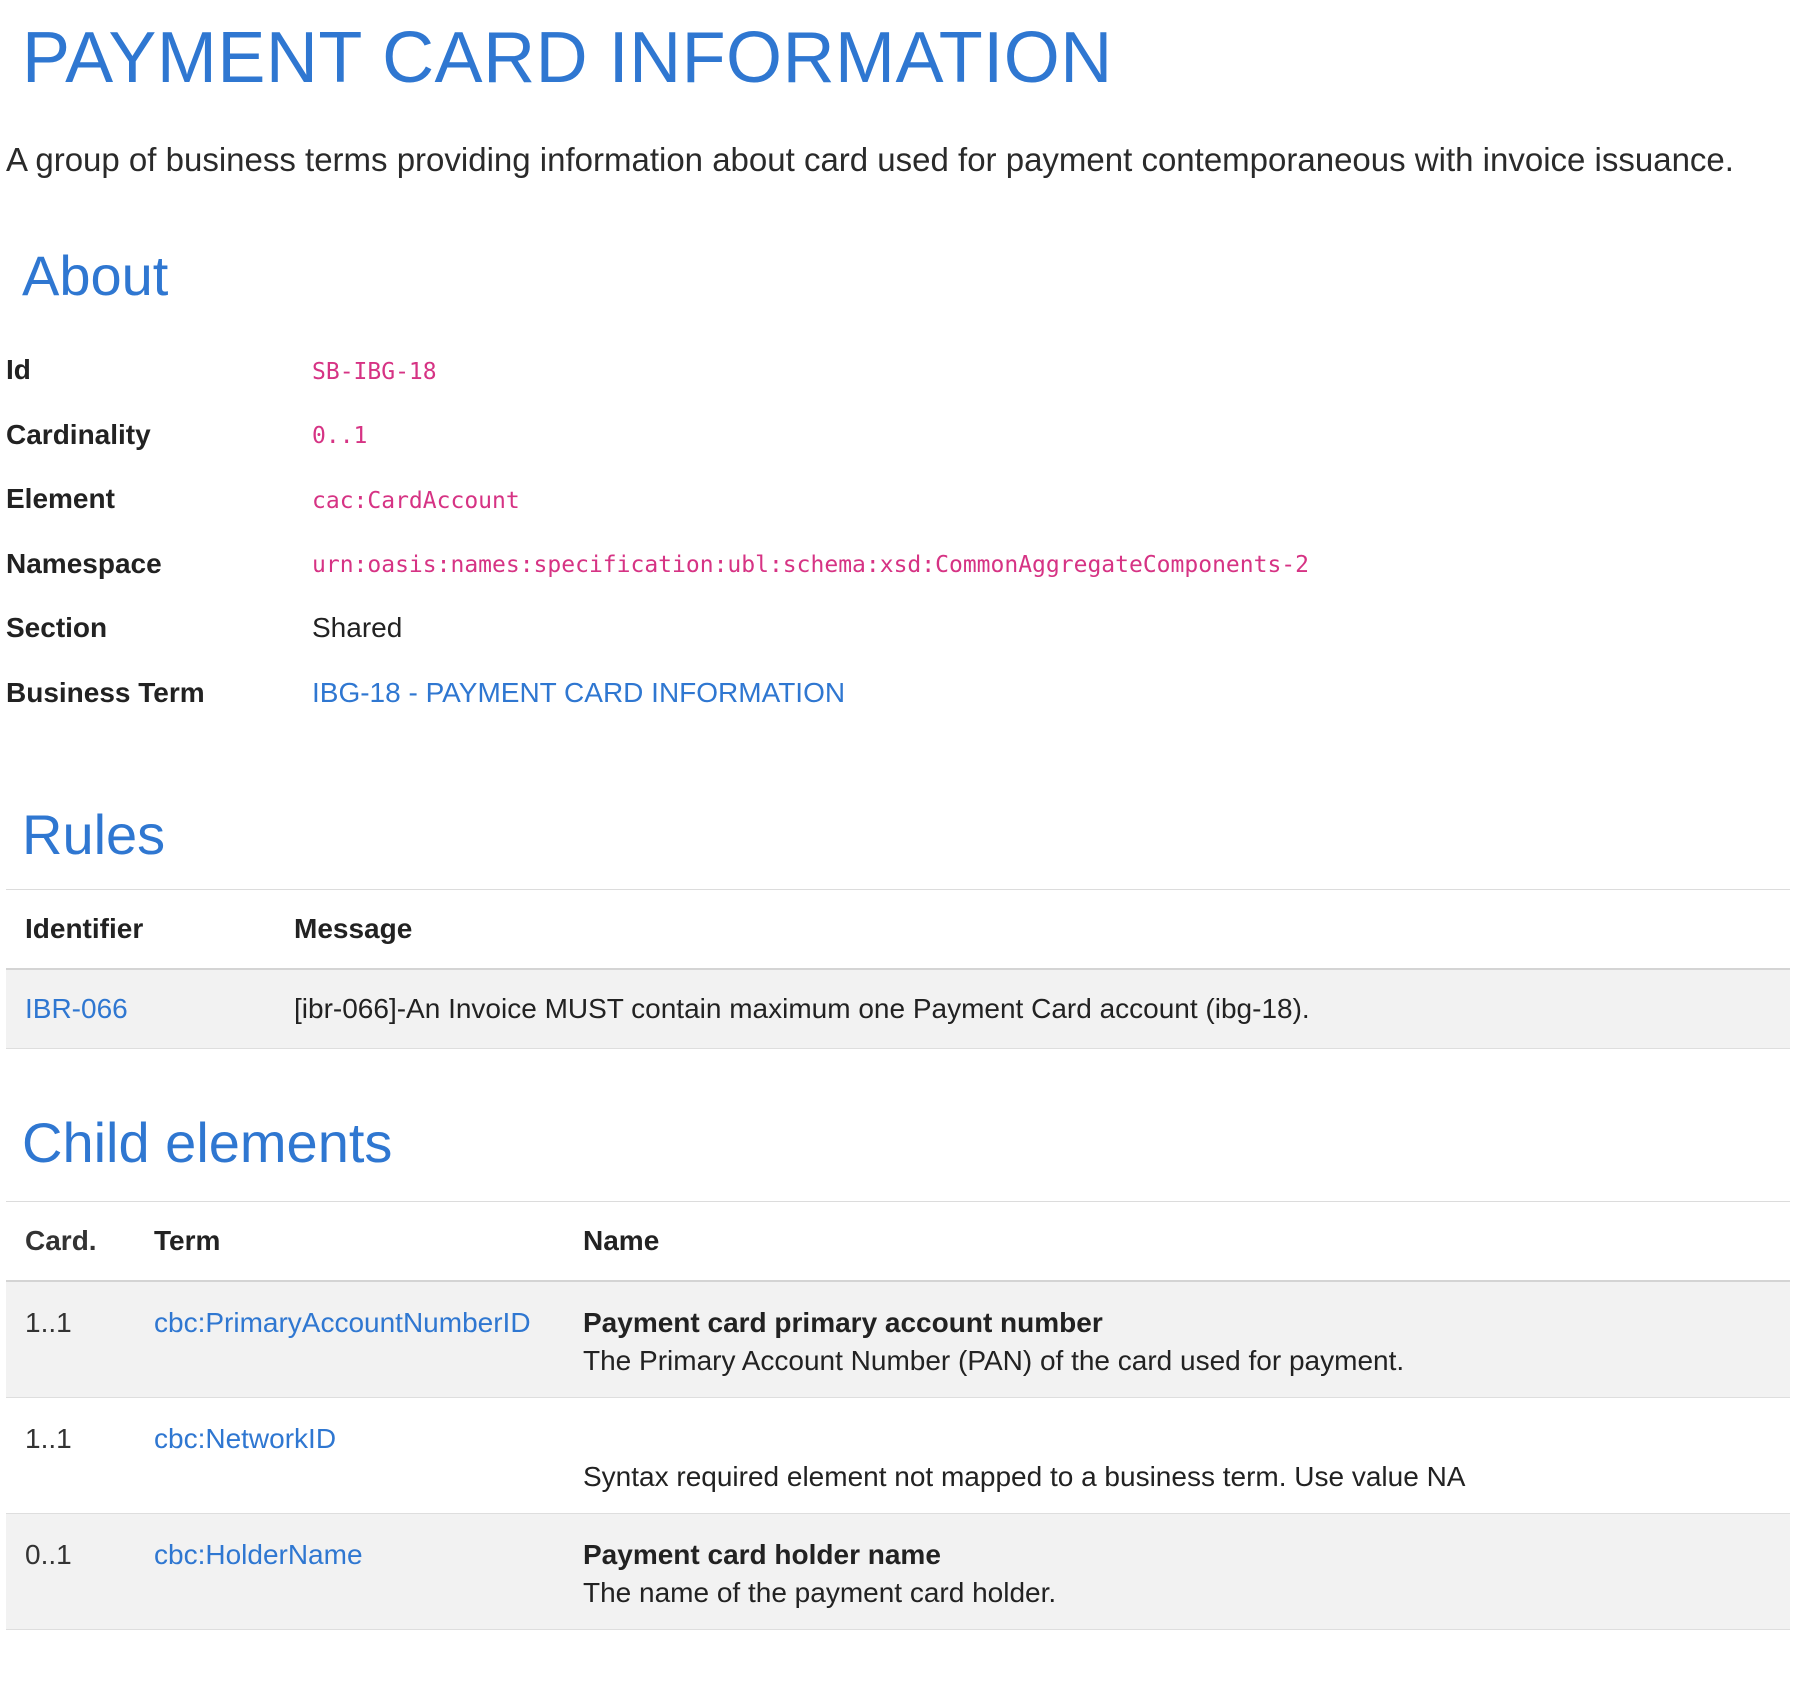 The height and width of the screenshot is (1692, 1796). Describe the element at coordinates (18, 370) in the screenshot. I see `about-label-id: Id` at that location.